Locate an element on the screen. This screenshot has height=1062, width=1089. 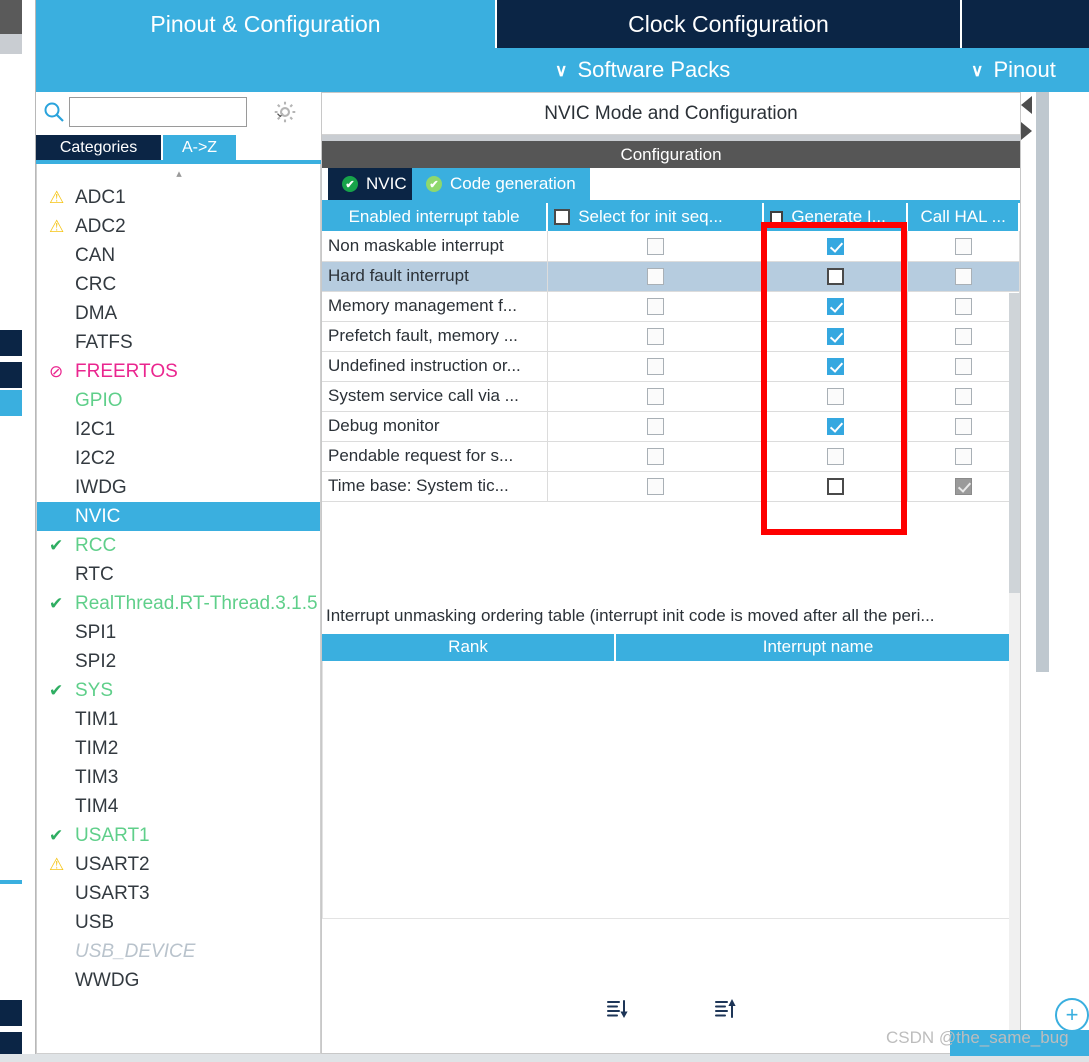
triangle-right-icon is located at coordinates (1026, 131).